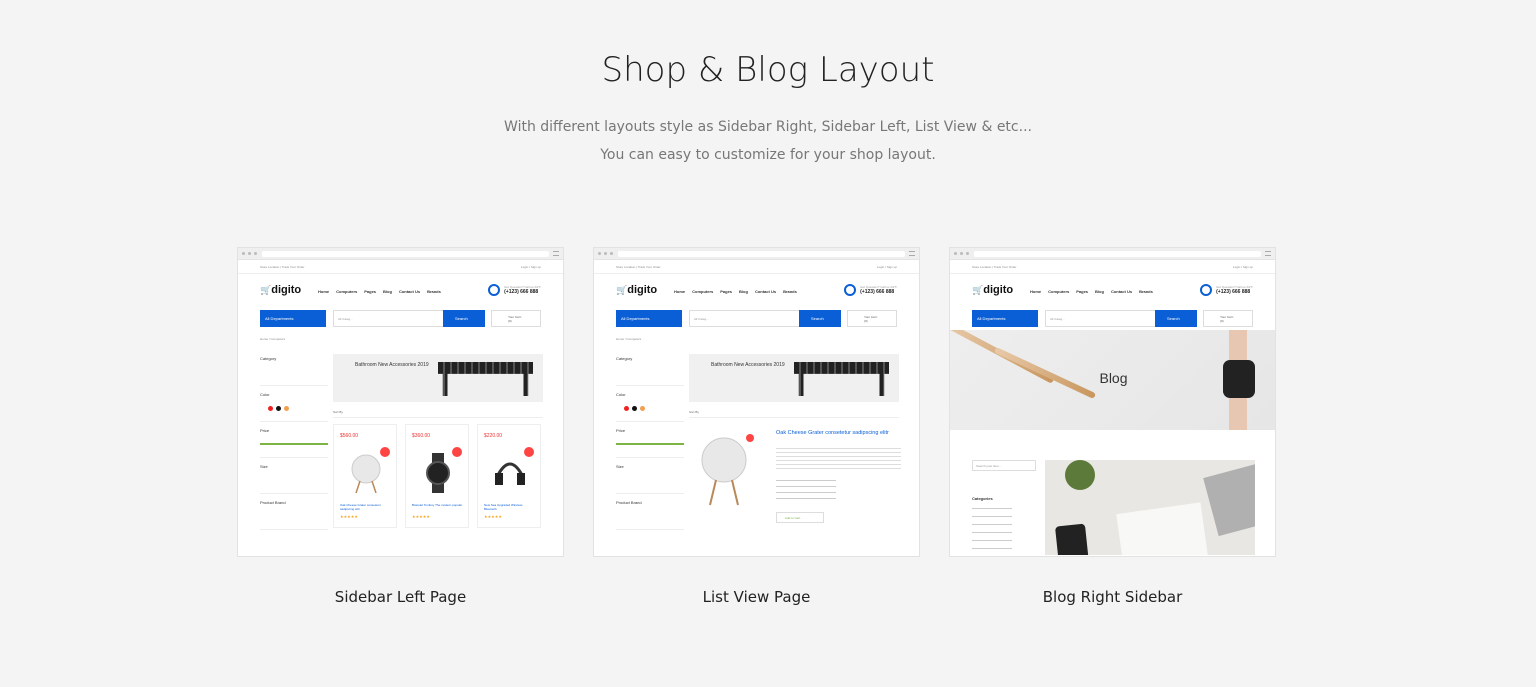 The height and width of the screenshot is (687, 1536). I want to click on browser-chrome, so click(400, 254).